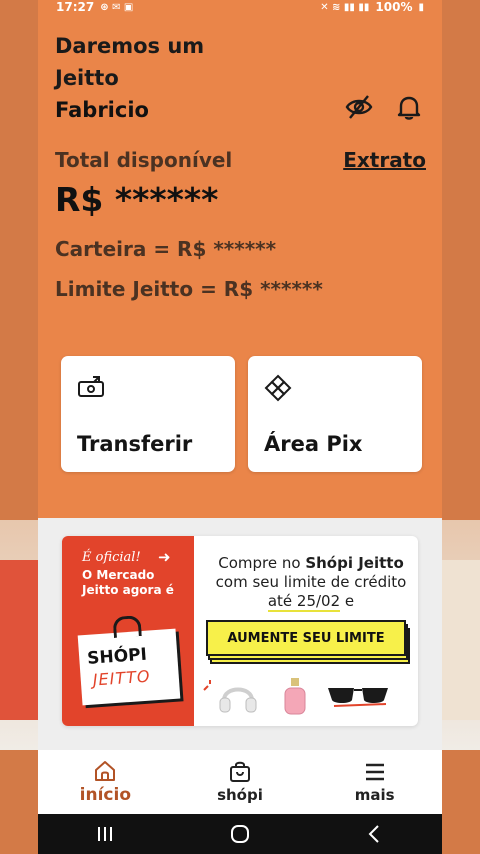 The image size is (480, 854). Describe the element at coordinates (313, 444) in the screenshot. I see `pix-area-label: Área Pix` at that location.